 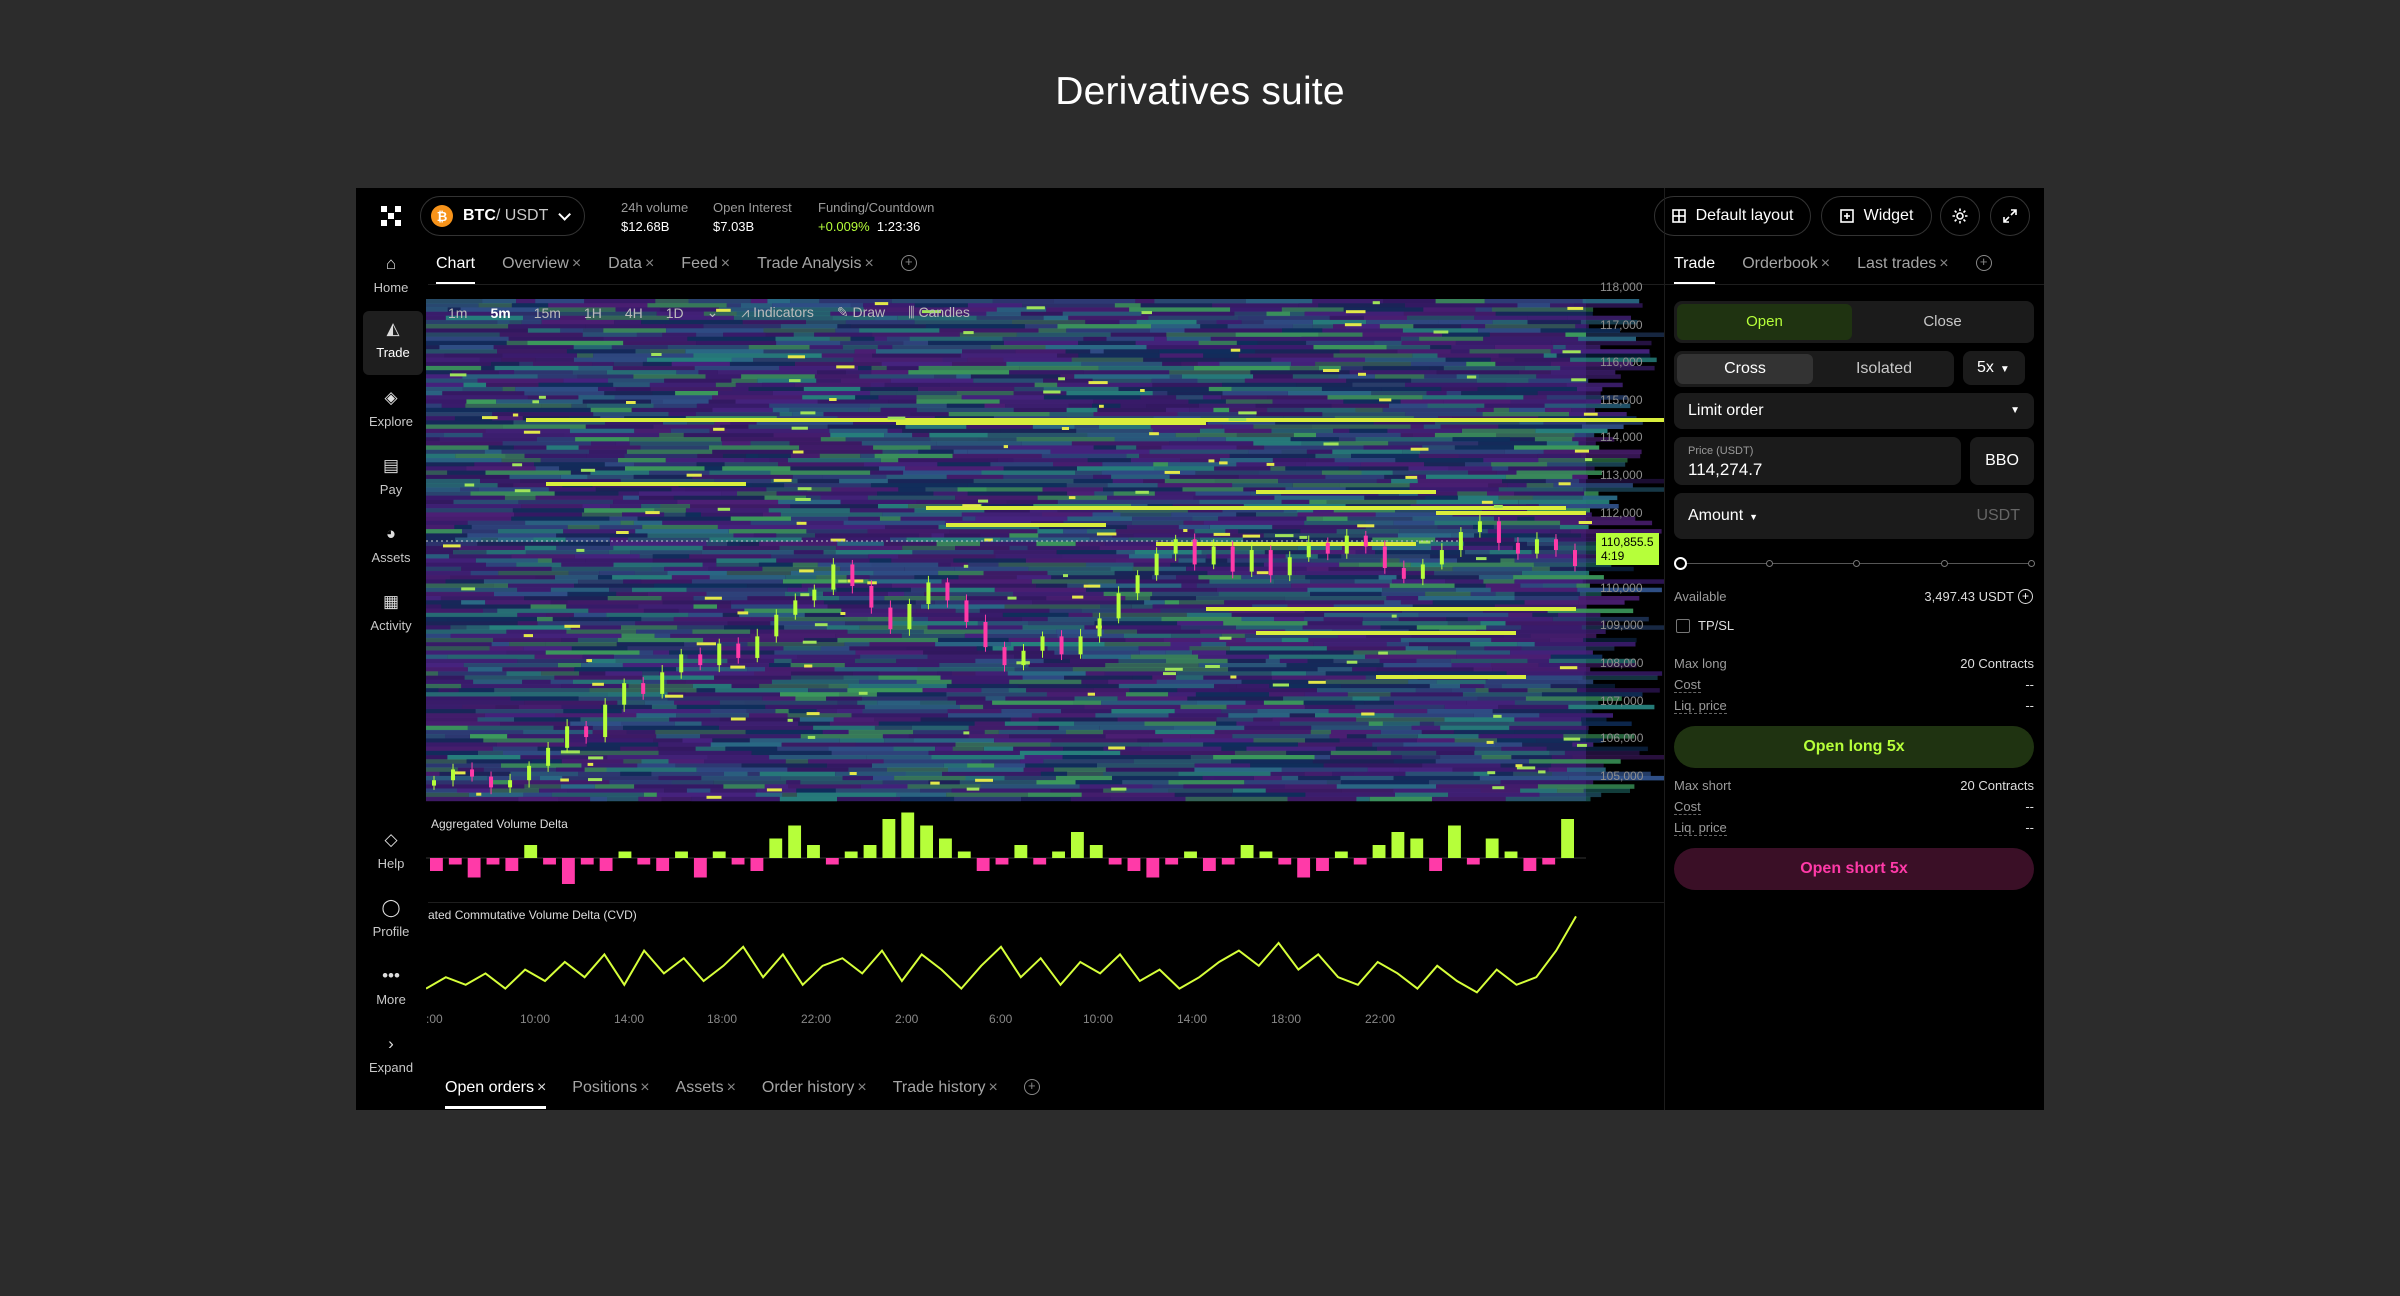 I want to click on tab-last-trades: Last trades ×, so click(x=1903, y=269).